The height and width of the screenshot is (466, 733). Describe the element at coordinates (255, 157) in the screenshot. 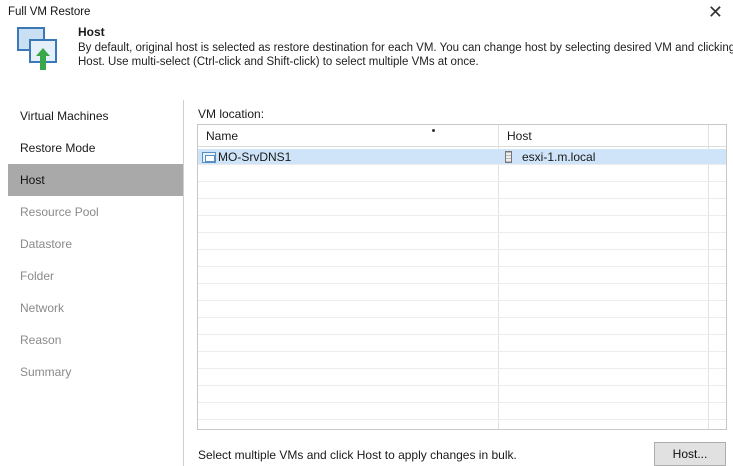

I see `vm-name: MO-SrvDNS1` at that location.